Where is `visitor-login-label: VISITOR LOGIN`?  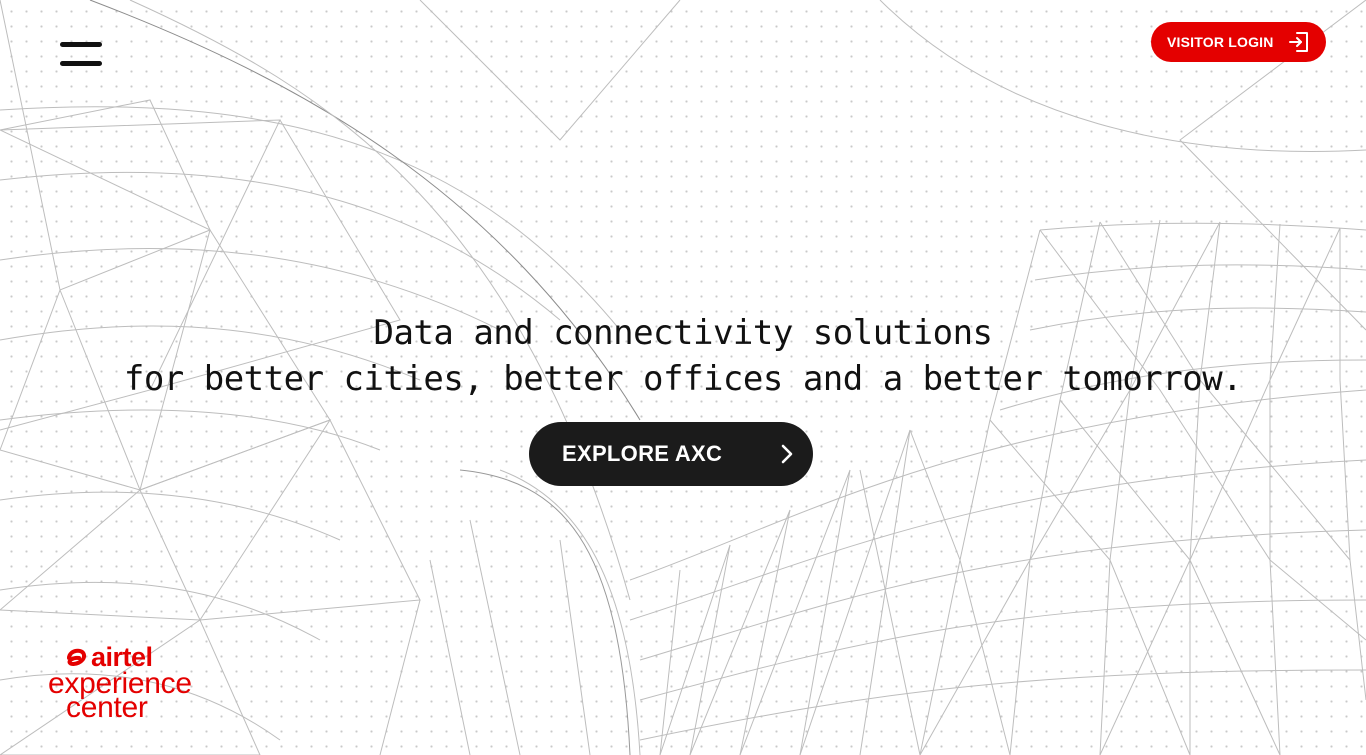
visitor-login-label: VISITOR LOGIN is located at coordinates (1220, 42).